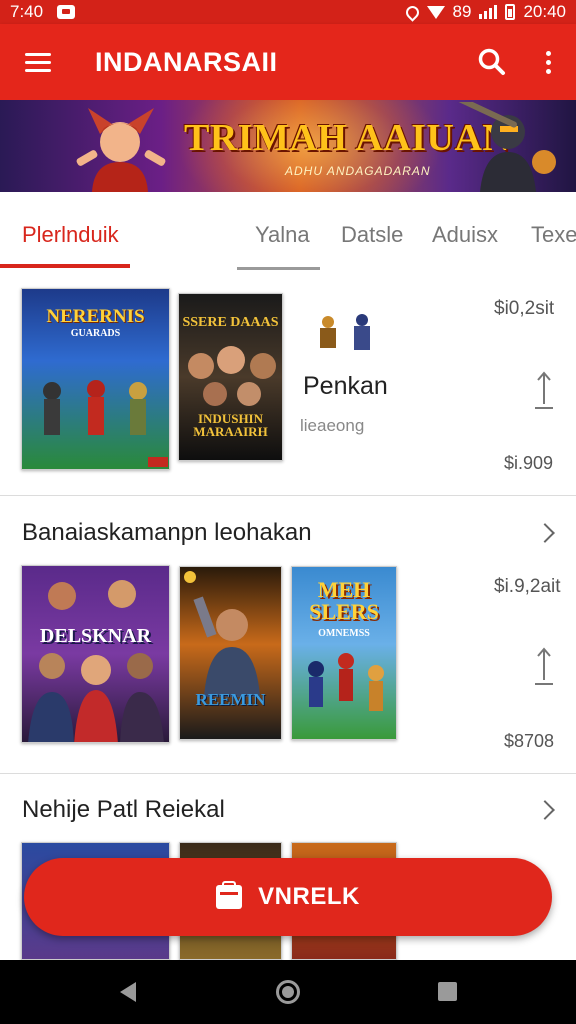 The image size is (576, 1024). What do you see at coordinates (544, 11) in the screenshot?
I see `status-clock: 20:40` at bounding box center [544, 11].